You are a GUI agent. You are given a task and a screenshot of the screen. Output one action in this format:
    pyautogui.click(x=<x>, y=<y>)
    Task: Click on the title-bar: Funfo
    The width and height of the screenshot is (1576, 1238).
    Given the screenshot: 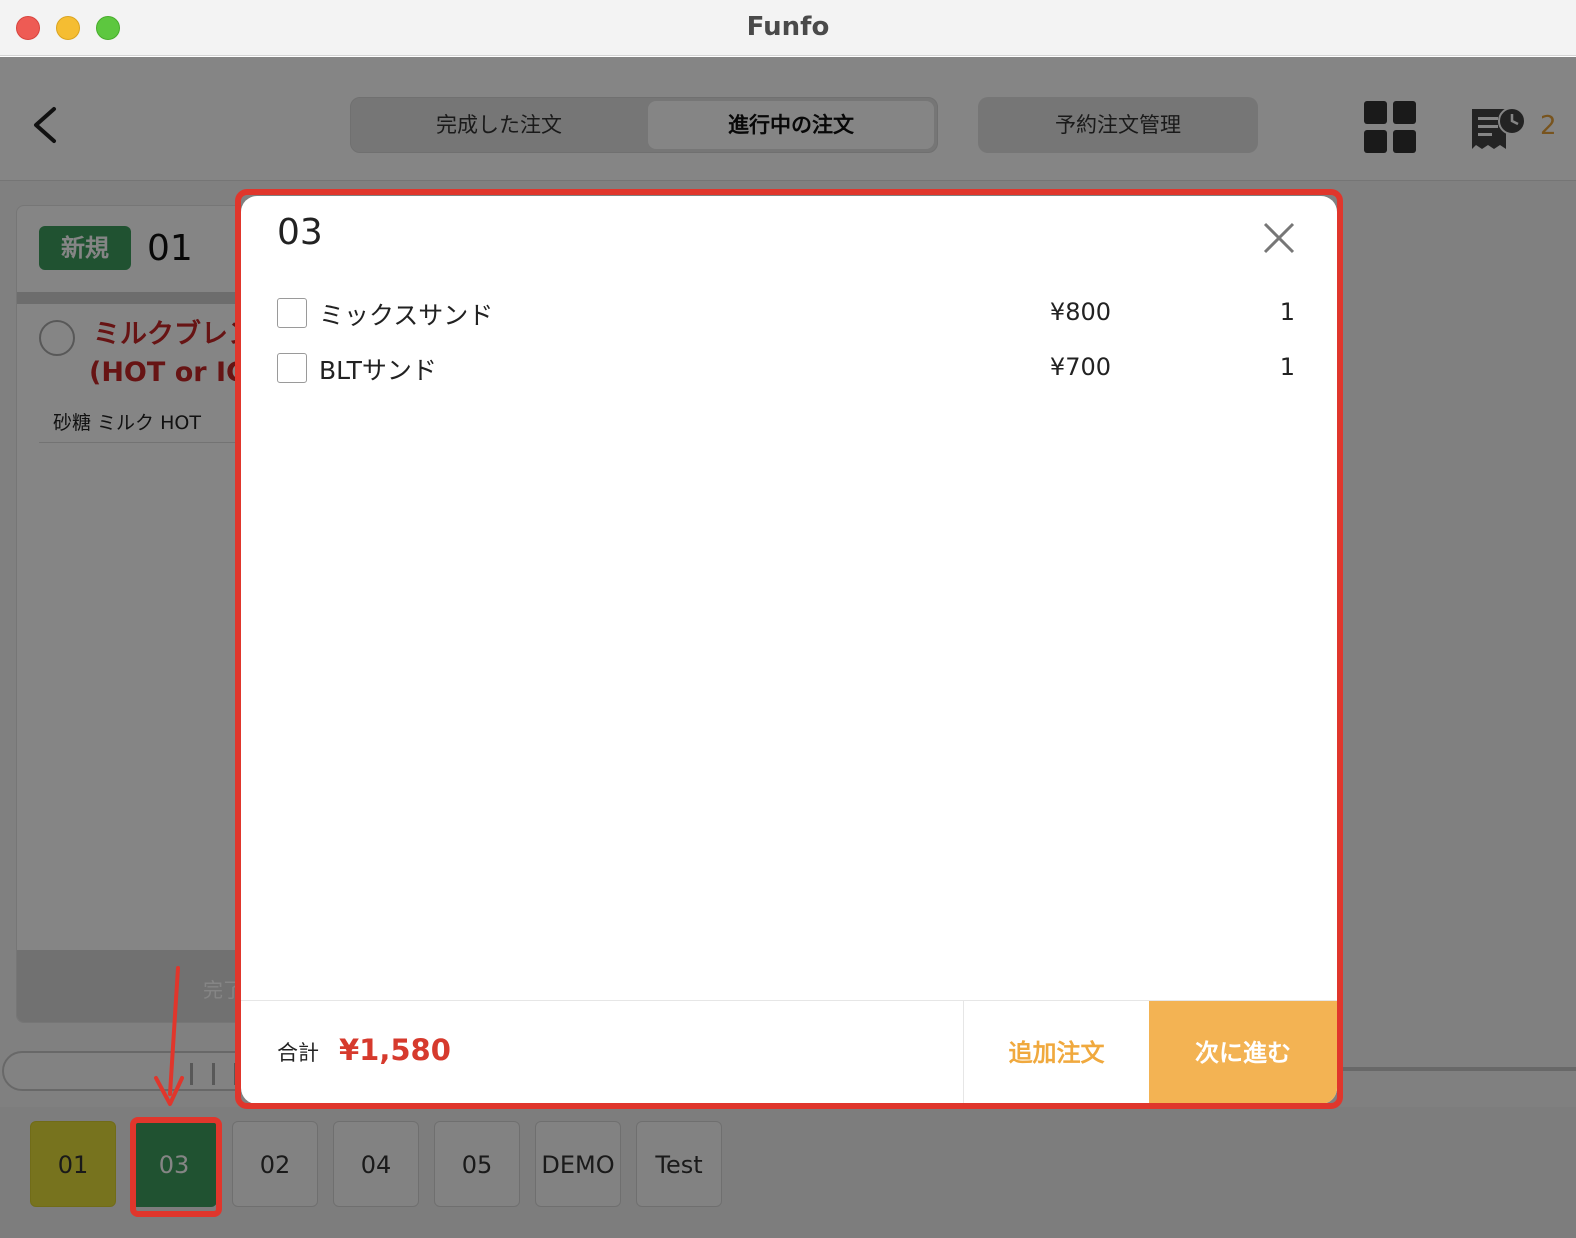 What is the action you would take?
    pyautogui.click(x=788, y=28)
    